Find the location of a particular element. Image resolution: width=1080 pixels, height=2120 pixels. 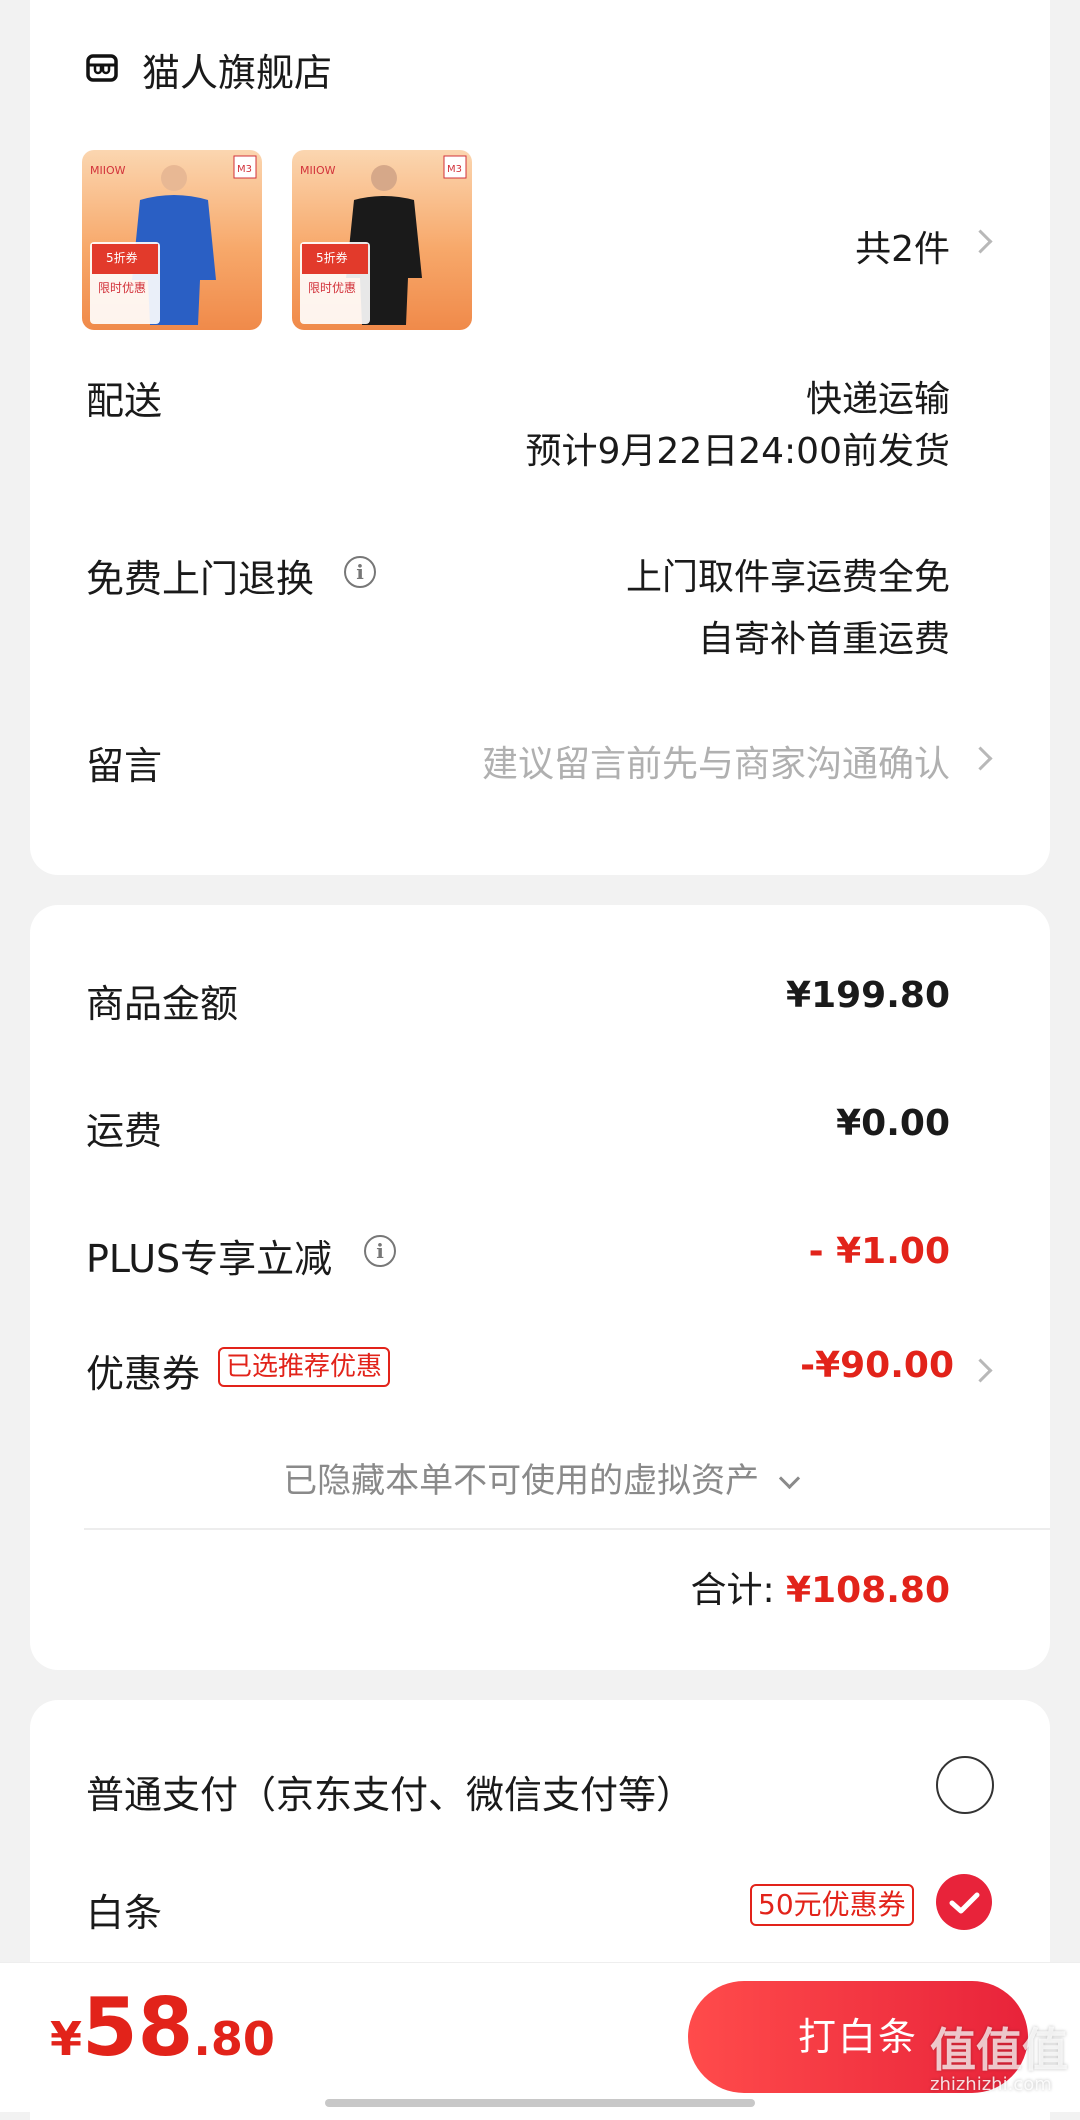

plus-info-icon: i is located at coordinates (380, 1251).